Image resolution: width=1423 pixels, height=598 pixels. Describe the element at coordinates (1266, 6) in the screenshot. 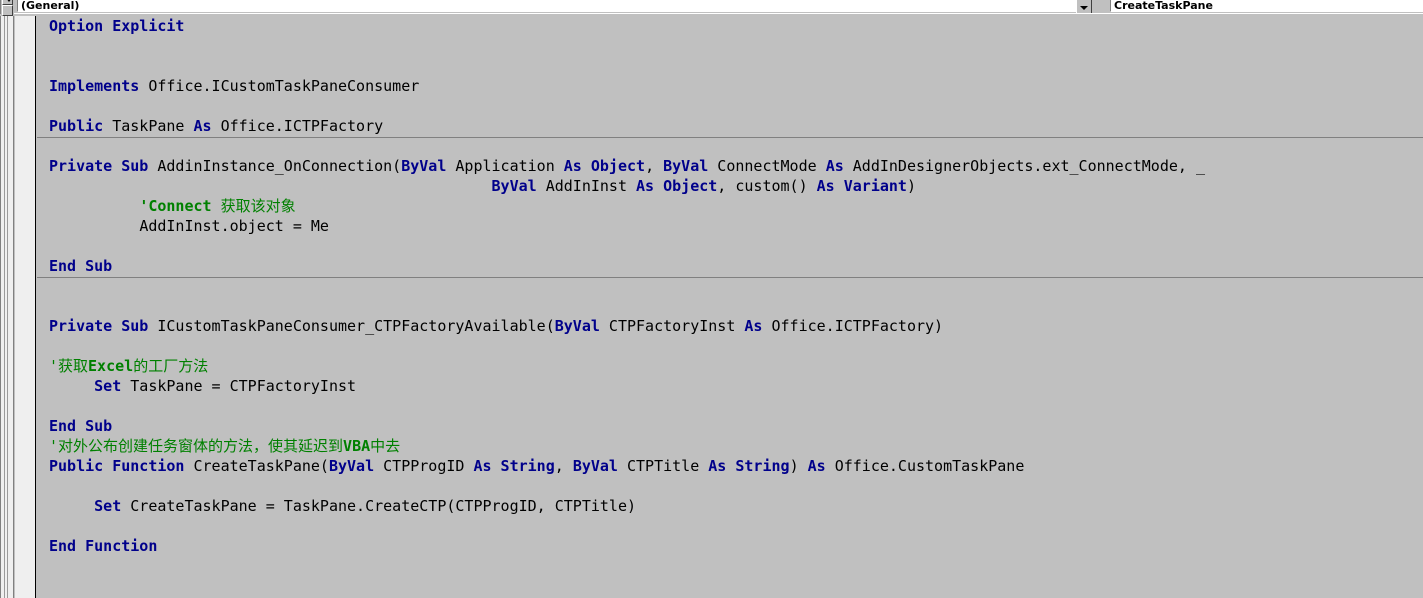

I see `procedure-dropdown: CreateTaskPane` at that location.